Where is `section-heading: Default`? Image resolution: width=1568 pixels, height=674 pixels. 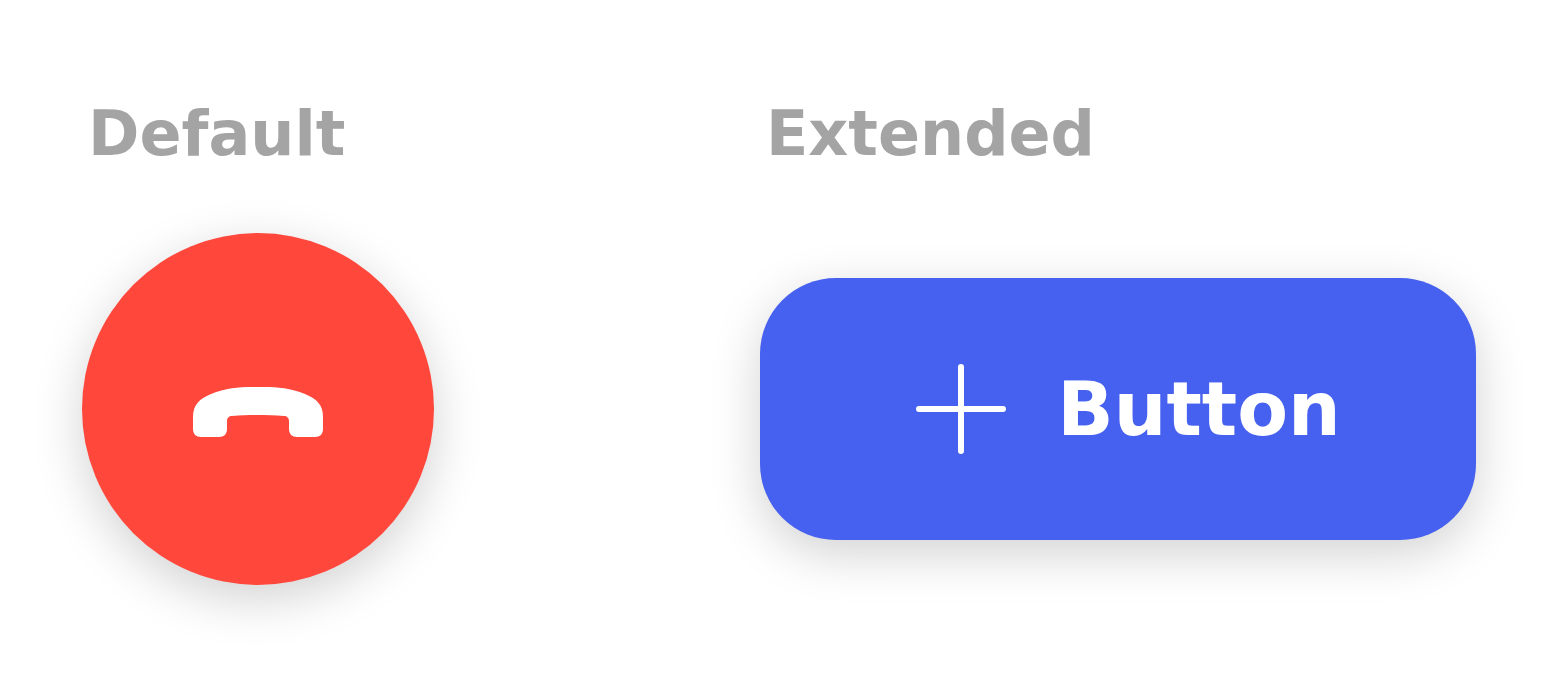 section-heading: Default is located at coordinates (216, 134).